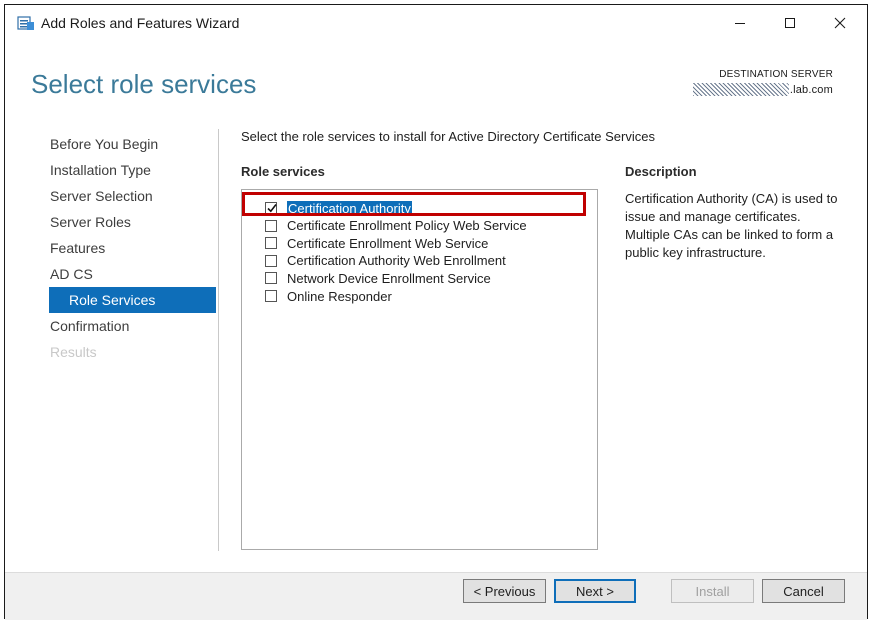 The image size is (872, 623). What do you see at coordinates (144, 84) in the screenshot?
I see `page-title: Select role services` at bounding box center [144, 84].